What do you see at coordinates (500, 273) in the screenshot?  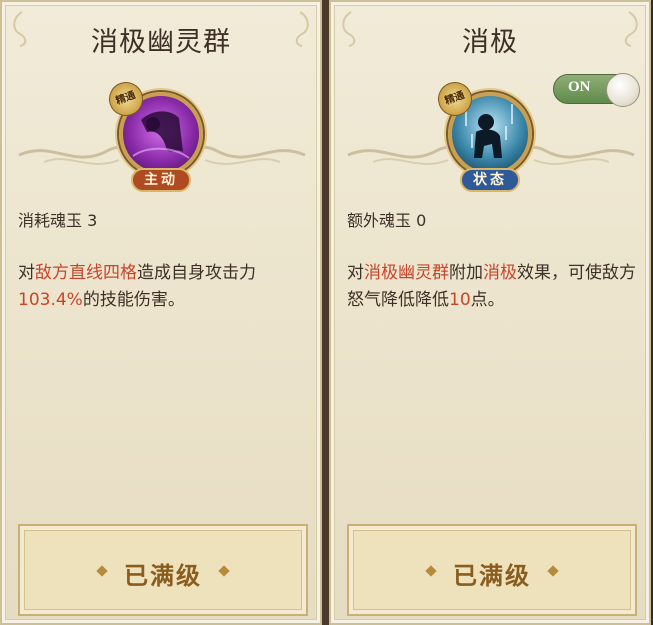 I see `desc-highlight: 消极` at bounding box center [500, 273].